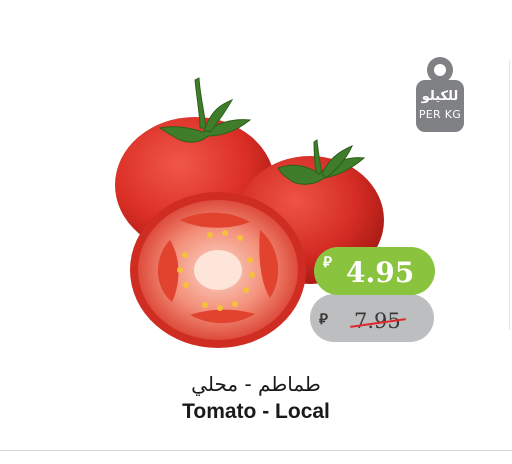 The height and width of the screenshot is (464, 512). Describe the element at coordinates (440, 114) in the screenshot. I see `per-kg-label-en: PER KG` at that location.